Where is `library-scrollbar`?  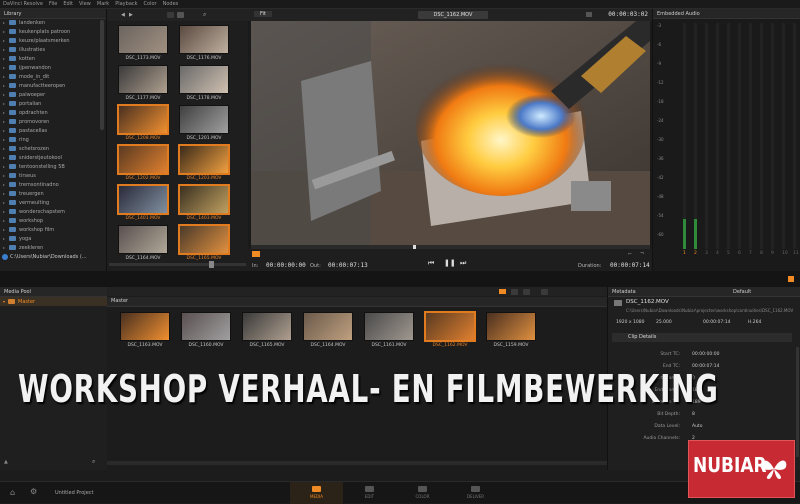
library-scrollbar is located at coordinates (102, 75).